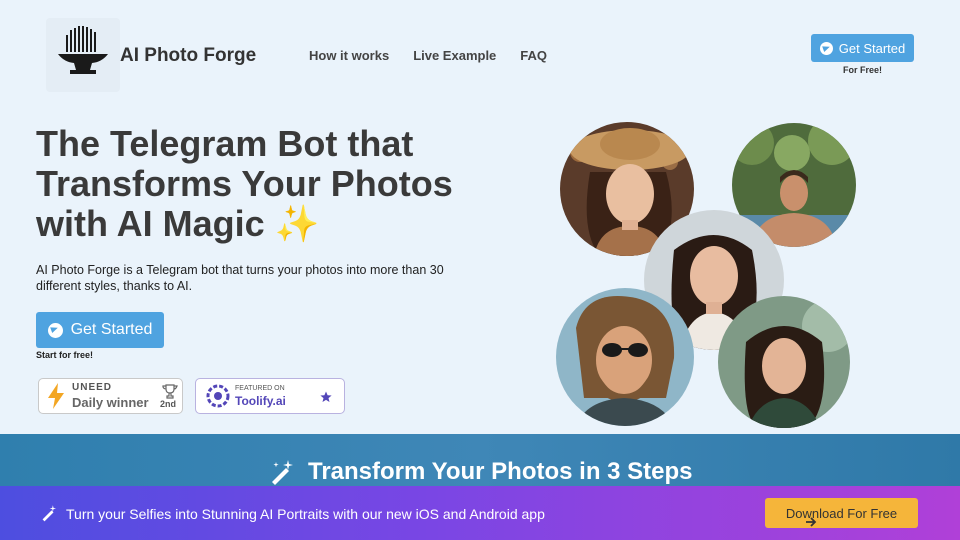 This screenshot has height=540, width=960. Describe the element at coordinates (349, 55) in the screenshot. I see `nav-how-it-works: How it works` at that location.